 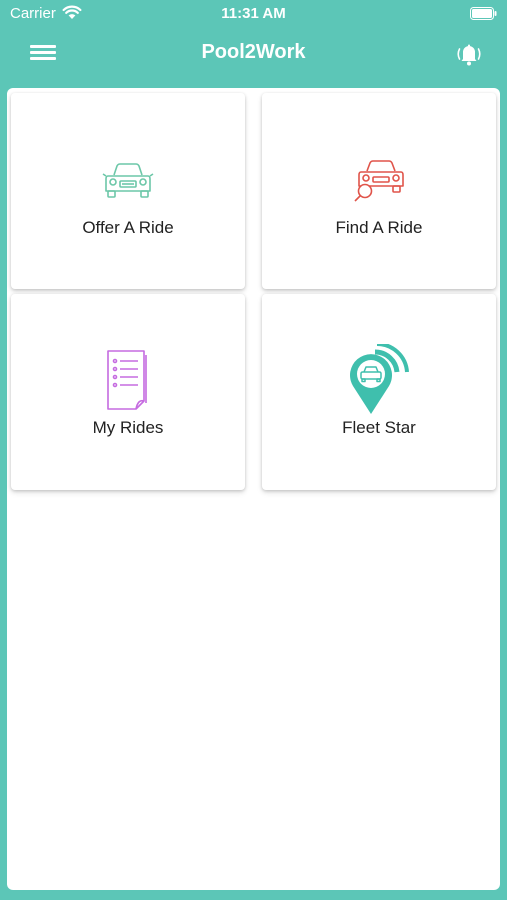 I want to click on tile-label: My Rides, so click(x=128, y=427).